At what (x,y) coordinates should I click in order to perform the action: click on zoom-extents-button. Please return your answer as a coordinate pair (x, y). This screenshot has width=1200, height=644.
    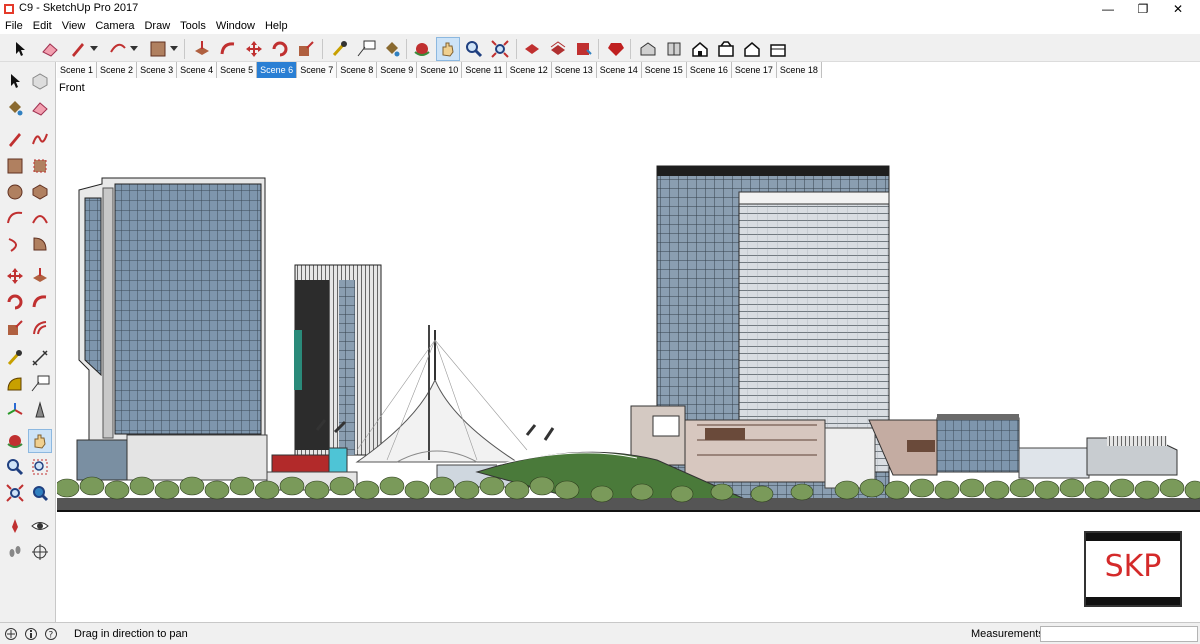
    Looking at the image, I should click on (500, 49).